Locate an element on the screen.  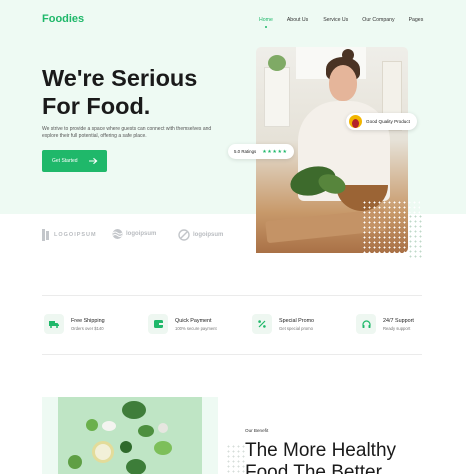
benefit-eyebrow: Our Benefit is located at coordinates (257, 430).